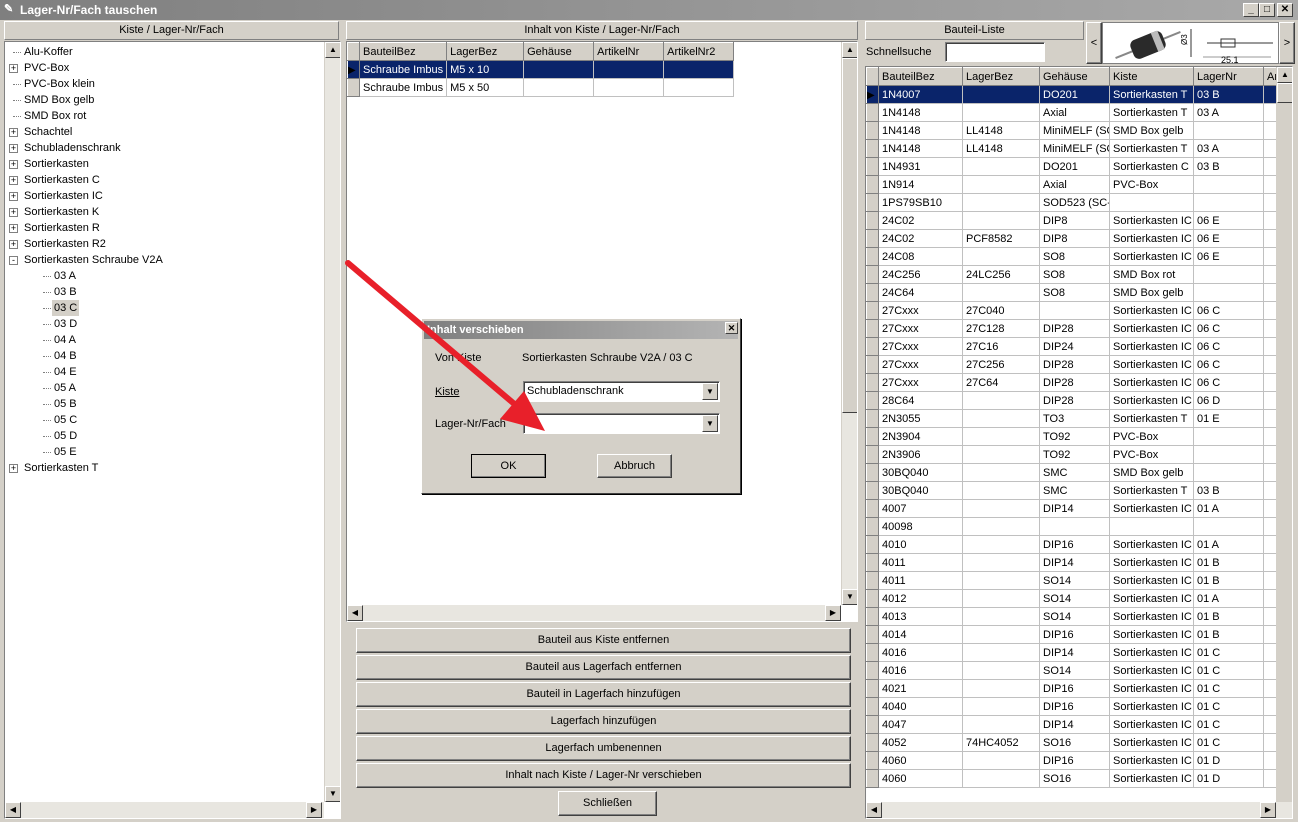 This screenshot has width=1298, height=822. Describe the element at coordinates (1075, 472) in the screenshot. I see `table-row: 30BQ040 SMC SMD Box gelb` at that location.